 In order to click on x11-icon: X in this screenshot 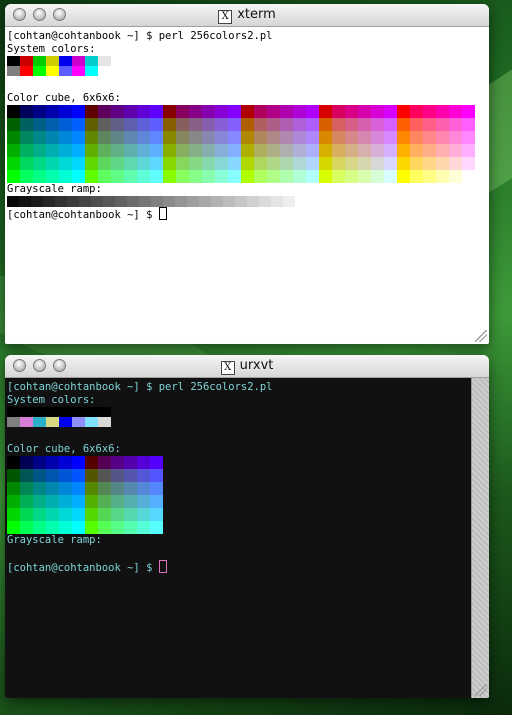, I will do `click(227, 368)`.